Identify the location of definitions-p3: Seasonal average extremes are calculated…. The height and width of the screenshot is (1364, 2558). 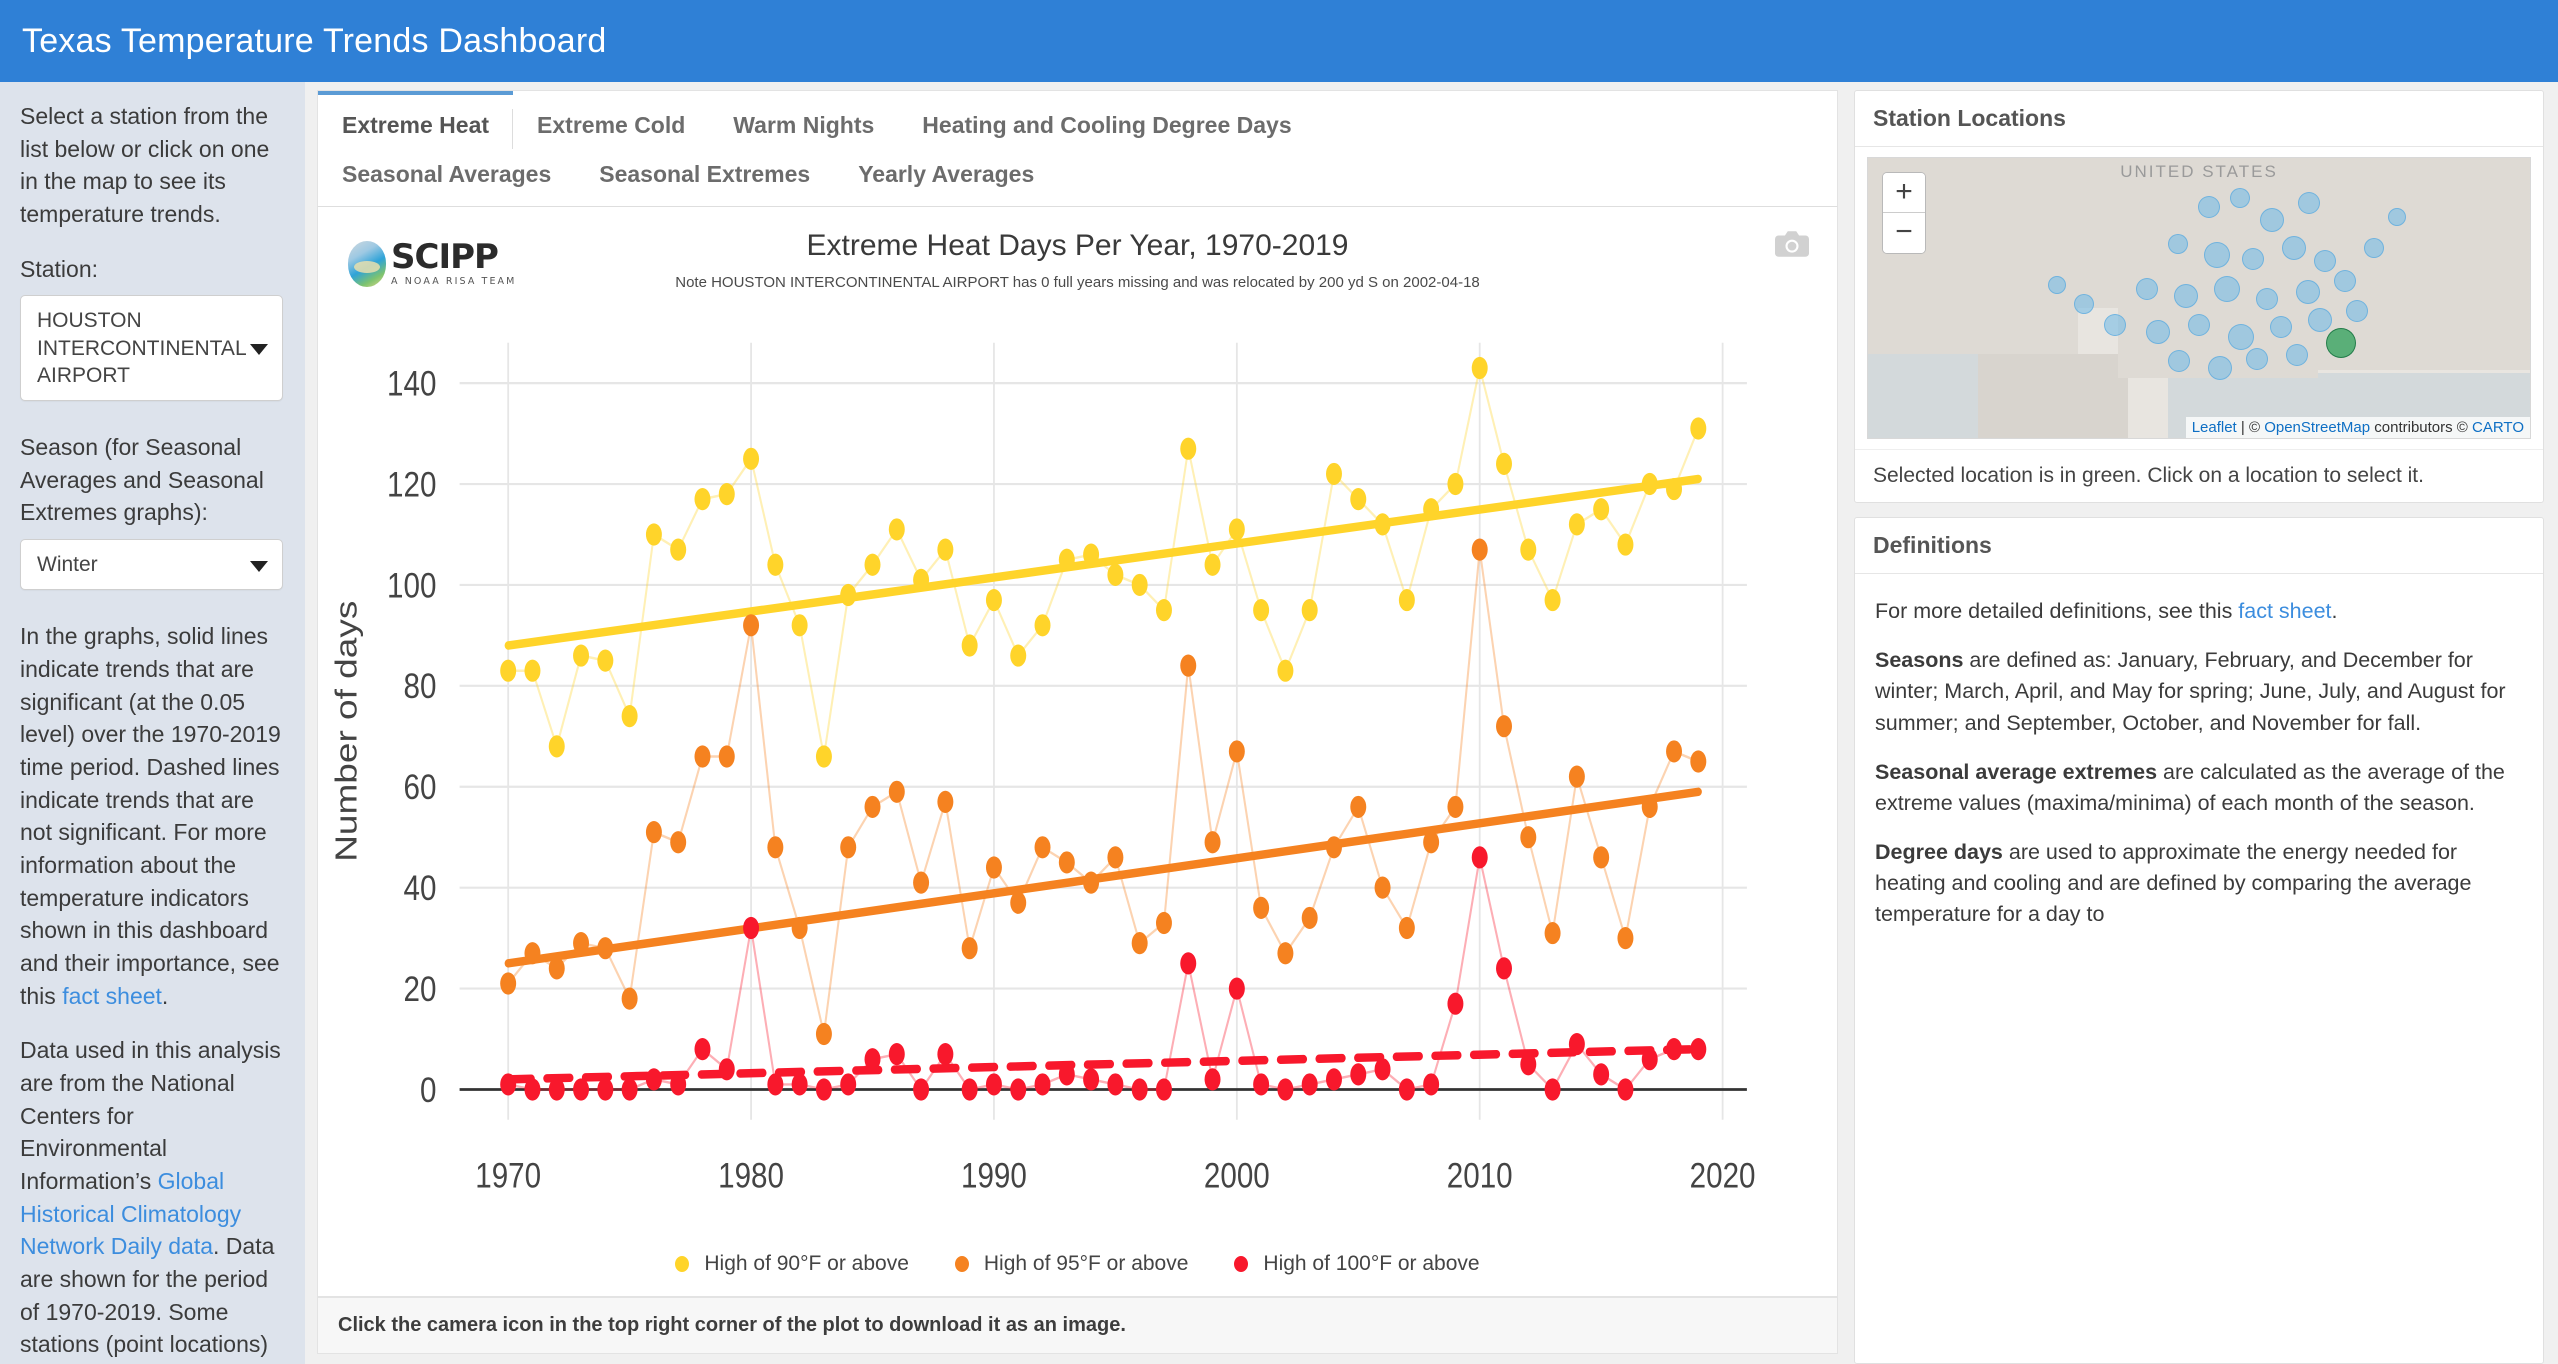
(2199, 788).